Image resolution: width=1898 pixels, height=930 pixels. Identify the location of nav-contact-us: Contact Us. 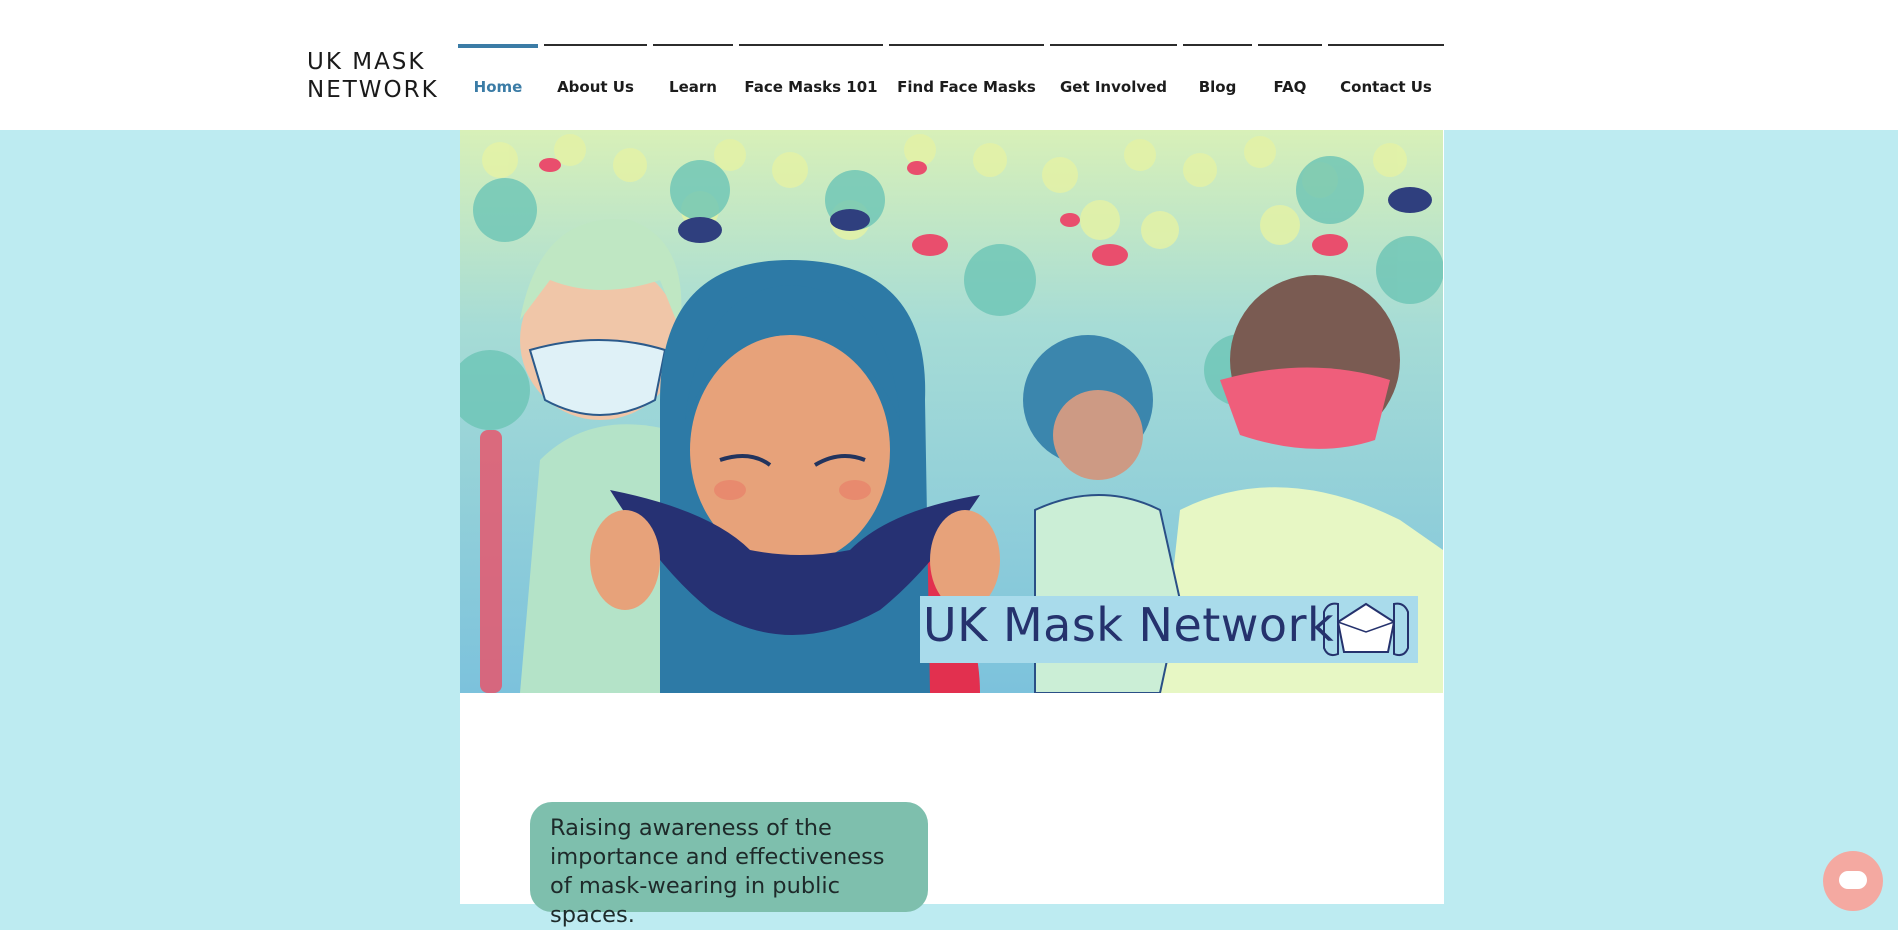
(1386, 88).